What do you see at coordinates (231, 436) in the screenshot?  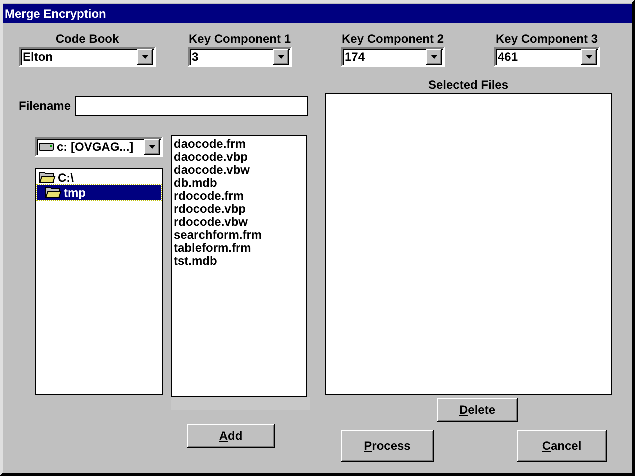 I see `add-button: Add` at bounding box center [231, 436].